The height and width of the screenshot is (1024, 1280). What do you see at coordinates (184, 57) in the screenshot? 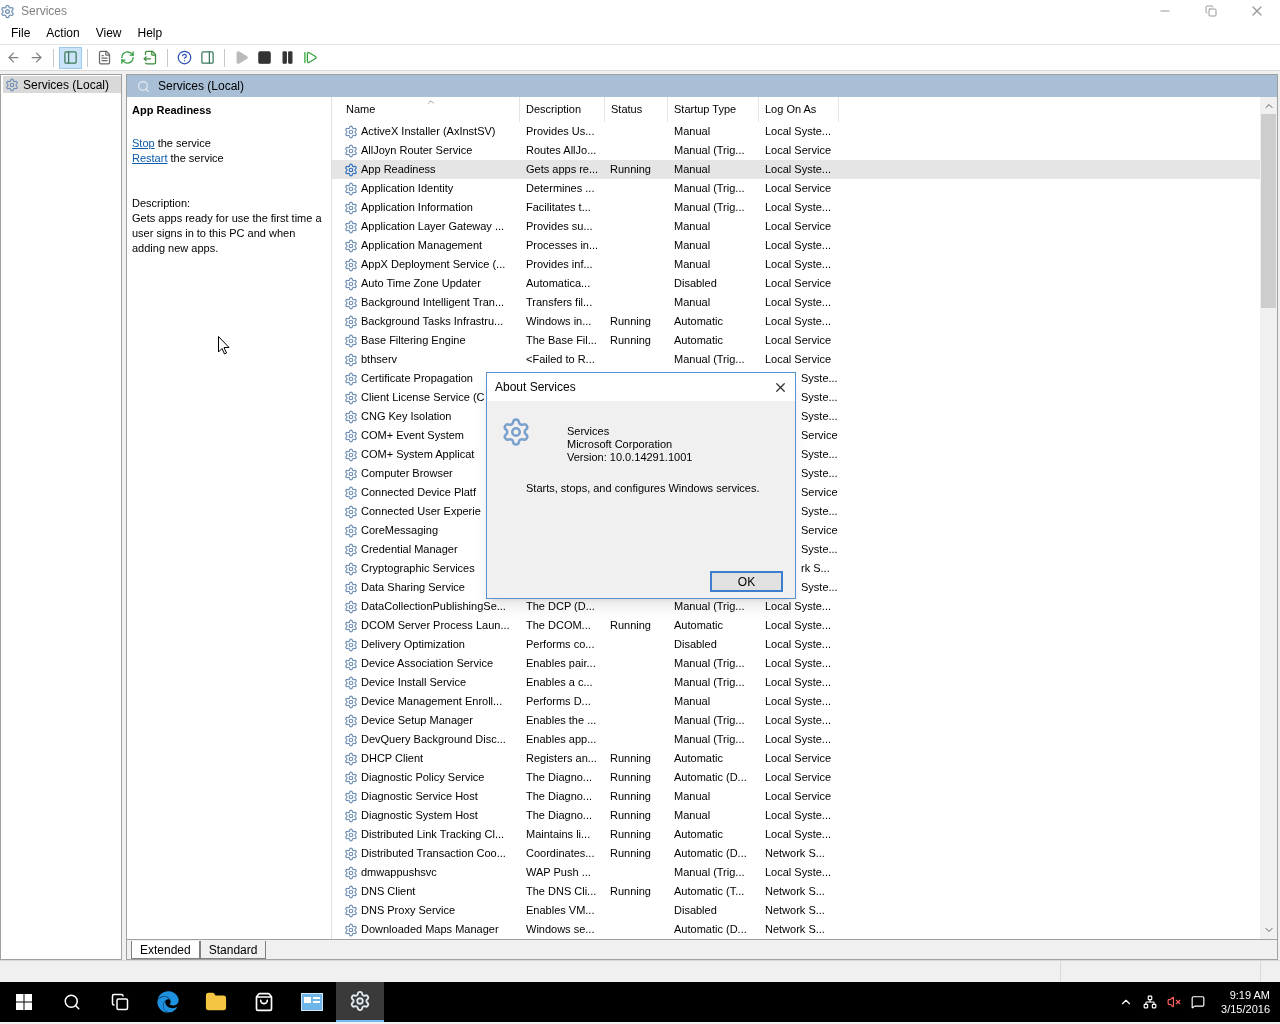
I see `help-icon` at bounding box center [184, 57].